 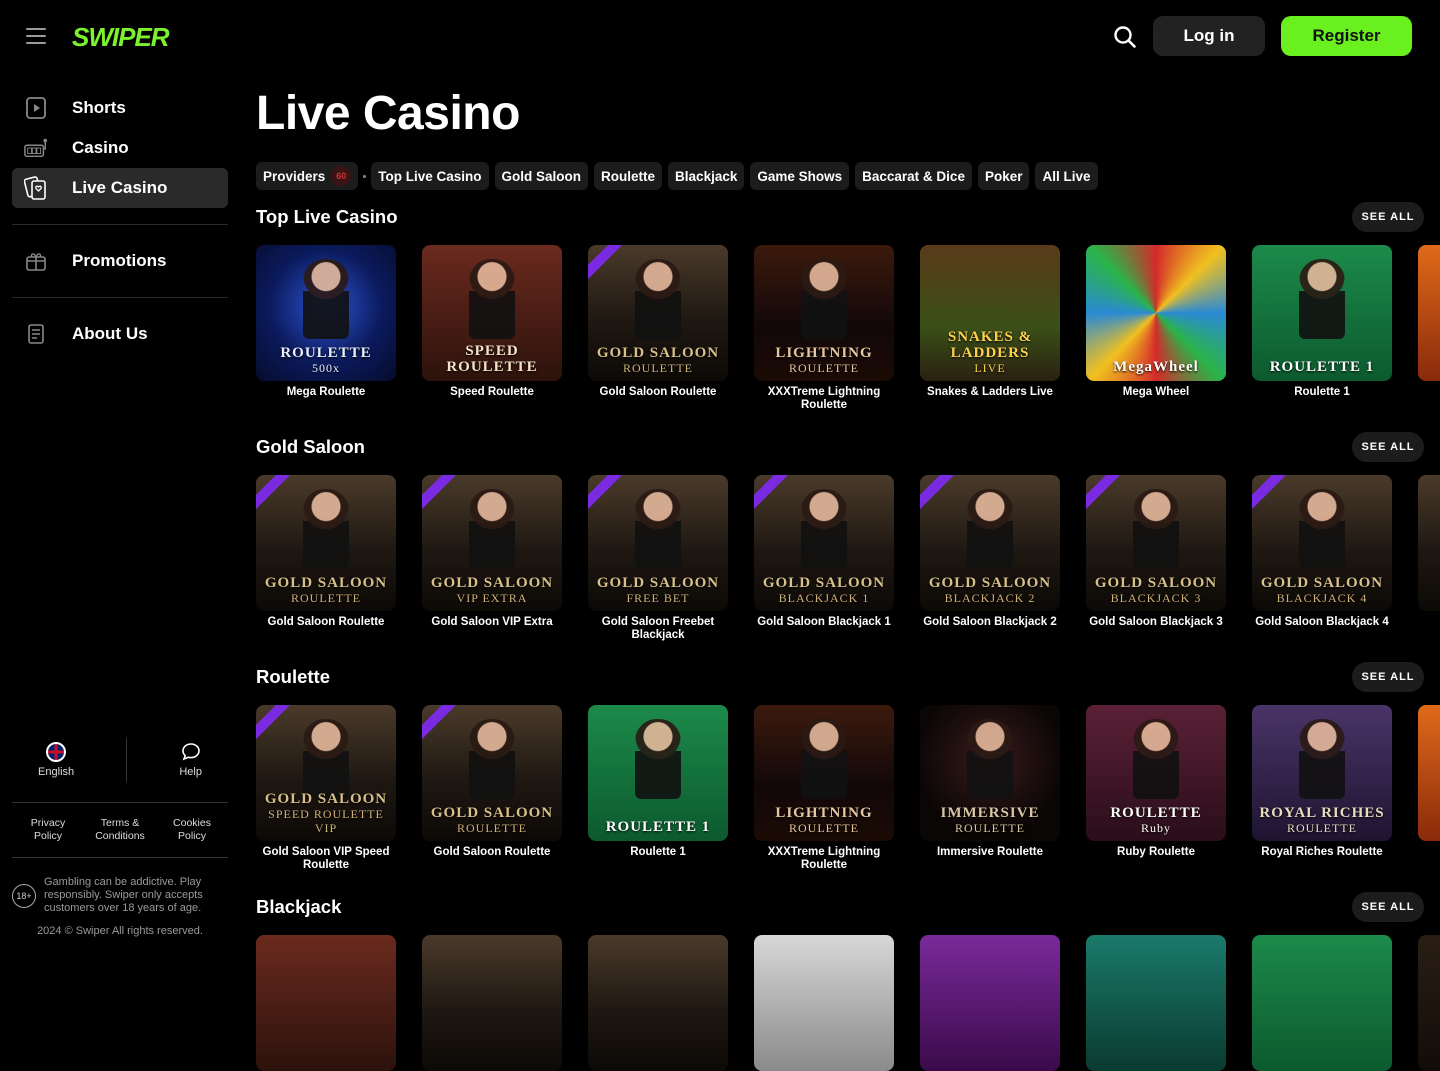 I want to click on game-thumbnail: GOLD SALOON VIP EXTRA, so click(x=492, y=543).